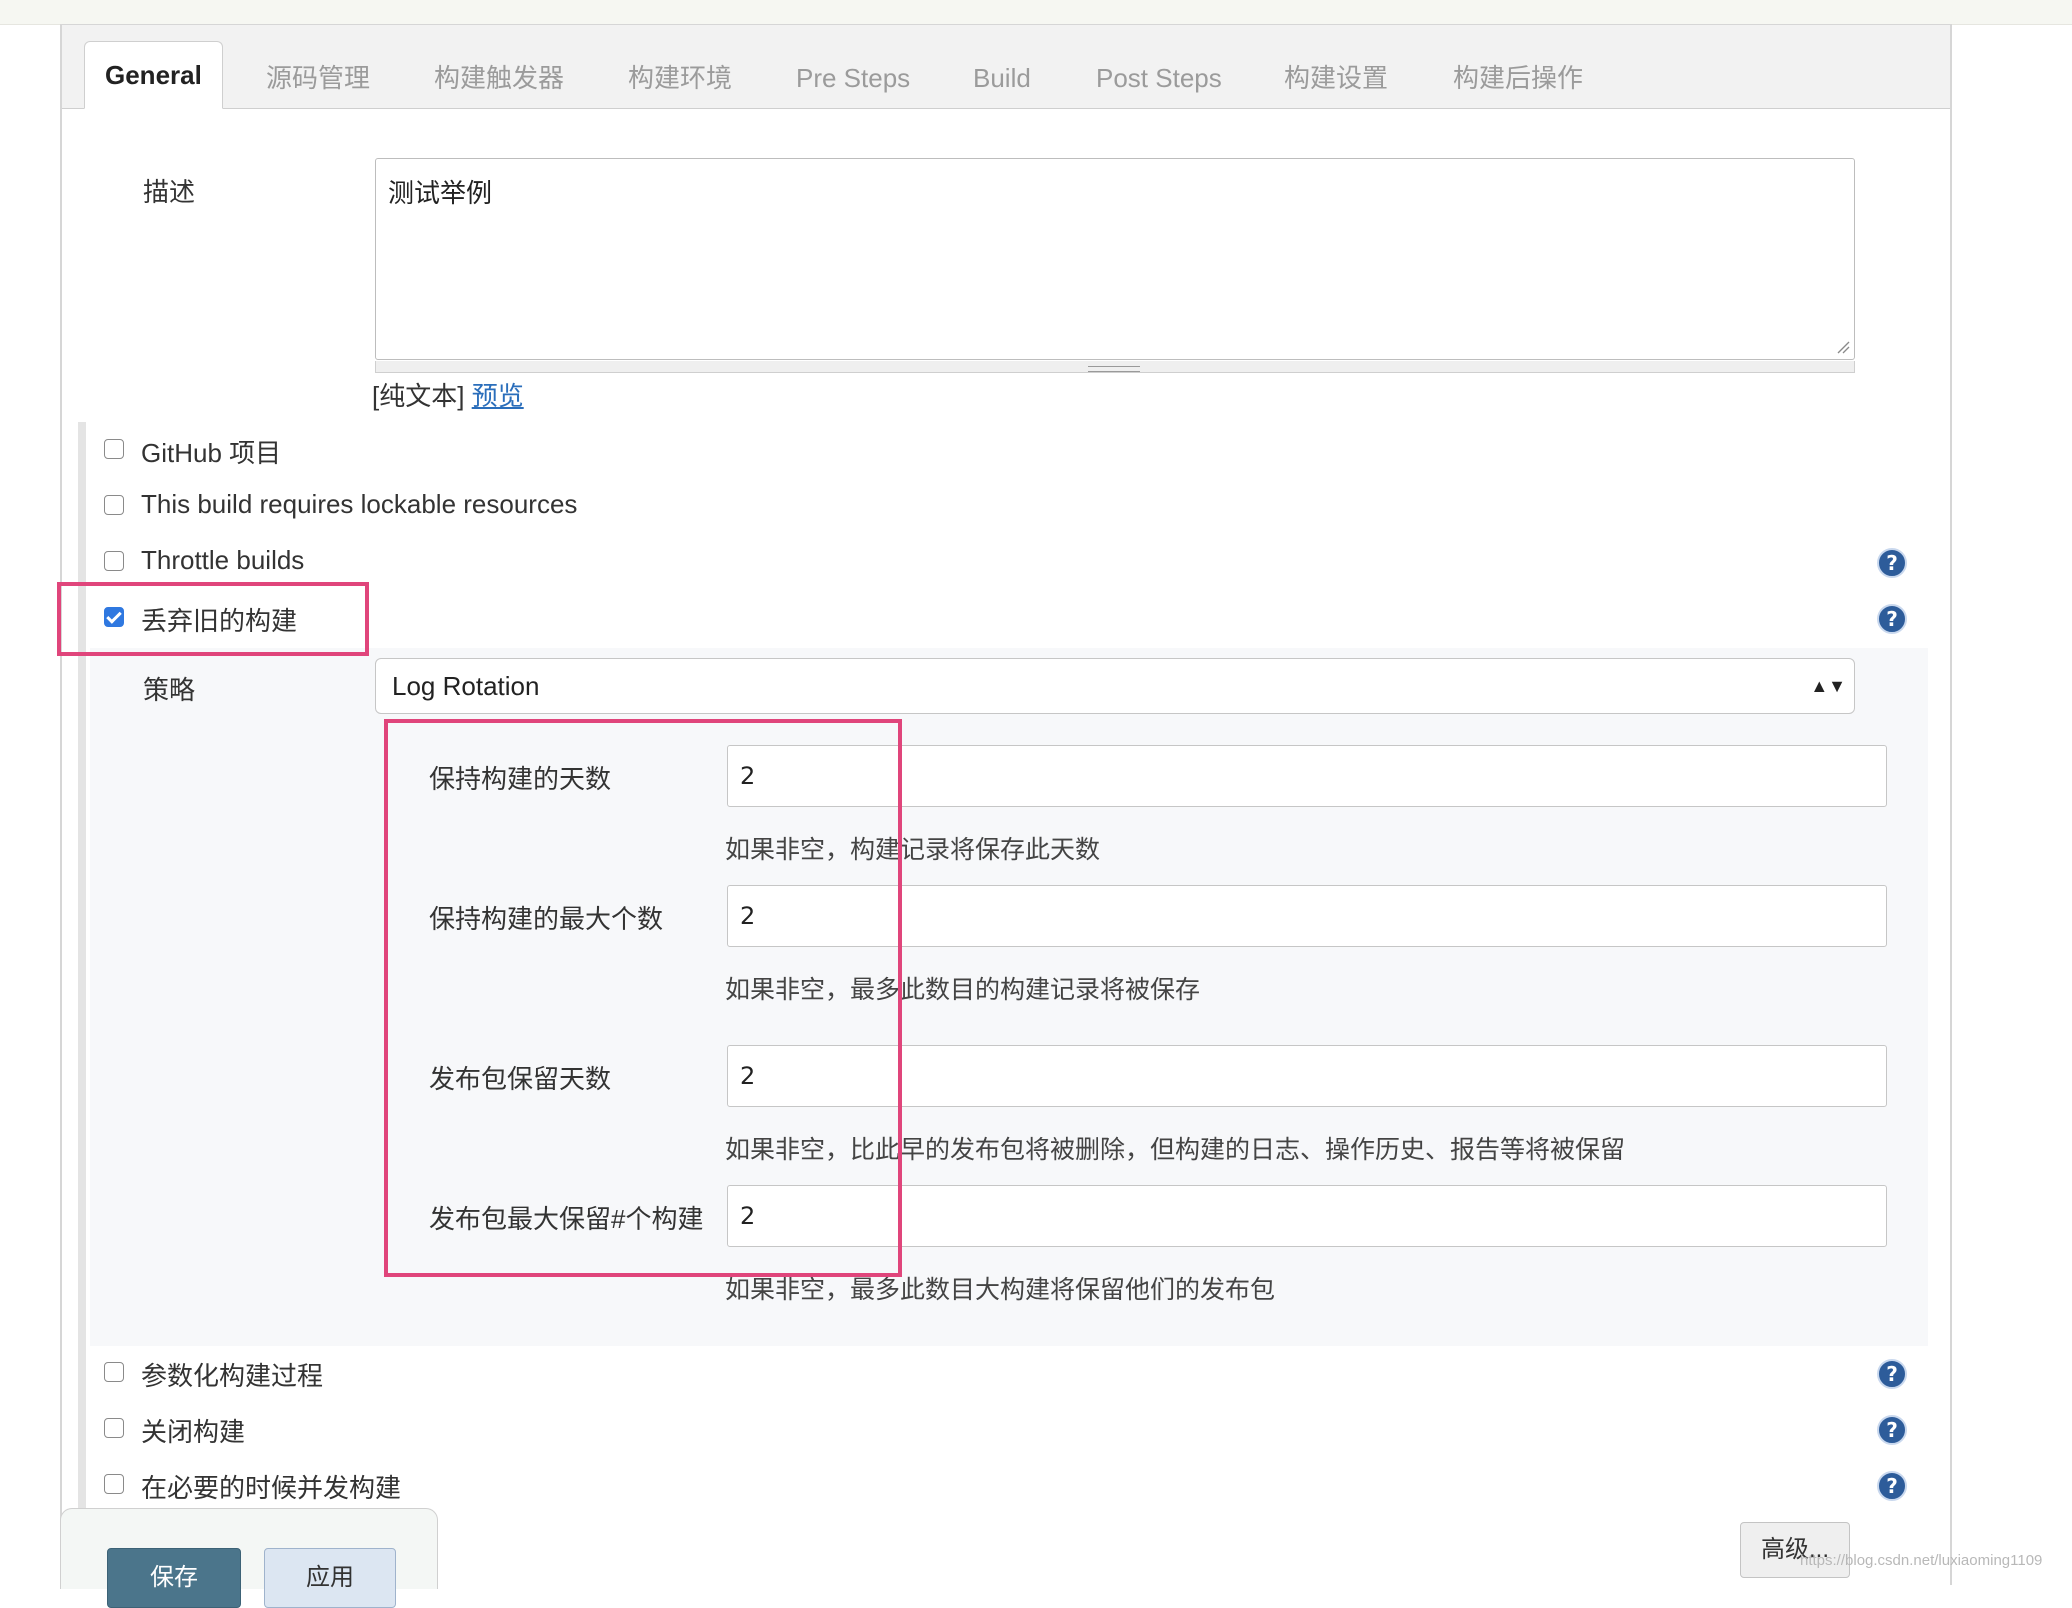 Image resolution: width=2072 pixels, height=1608 pixels. I want to click on throttle-builds-checkbox, so click(114, 561).